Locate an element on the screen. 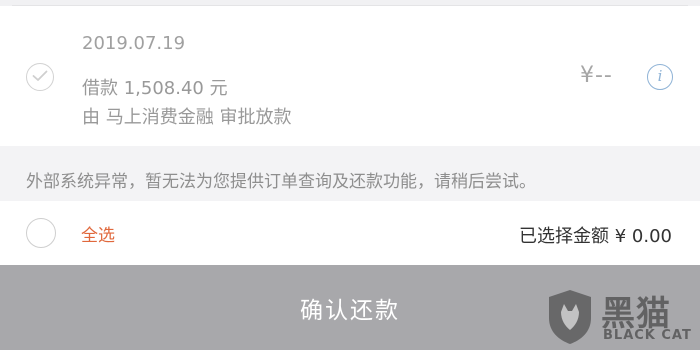 The image size is (700, 350). loan-lender: 由 马上消费金融 审批放款 is located at coordinates (187, 117).